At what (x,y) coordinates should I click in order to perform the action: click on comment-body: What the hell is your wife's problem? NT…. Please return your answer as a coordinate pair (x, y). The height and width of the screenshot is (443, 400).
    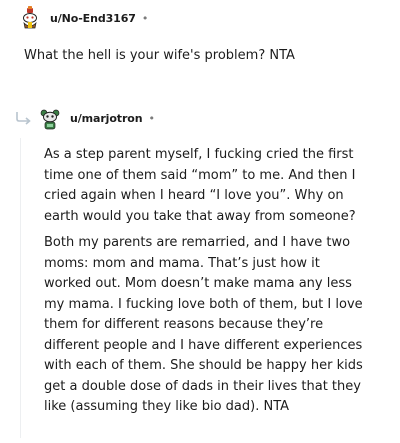
    Looking at the image, I should click on (159, 55).